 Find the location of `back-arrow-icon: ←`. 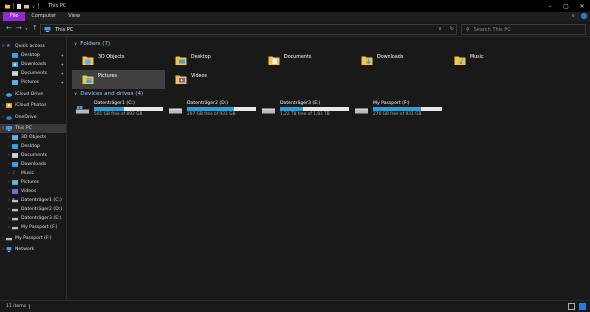

back-arrow-icon: ← is located at coordinates (9, 28).